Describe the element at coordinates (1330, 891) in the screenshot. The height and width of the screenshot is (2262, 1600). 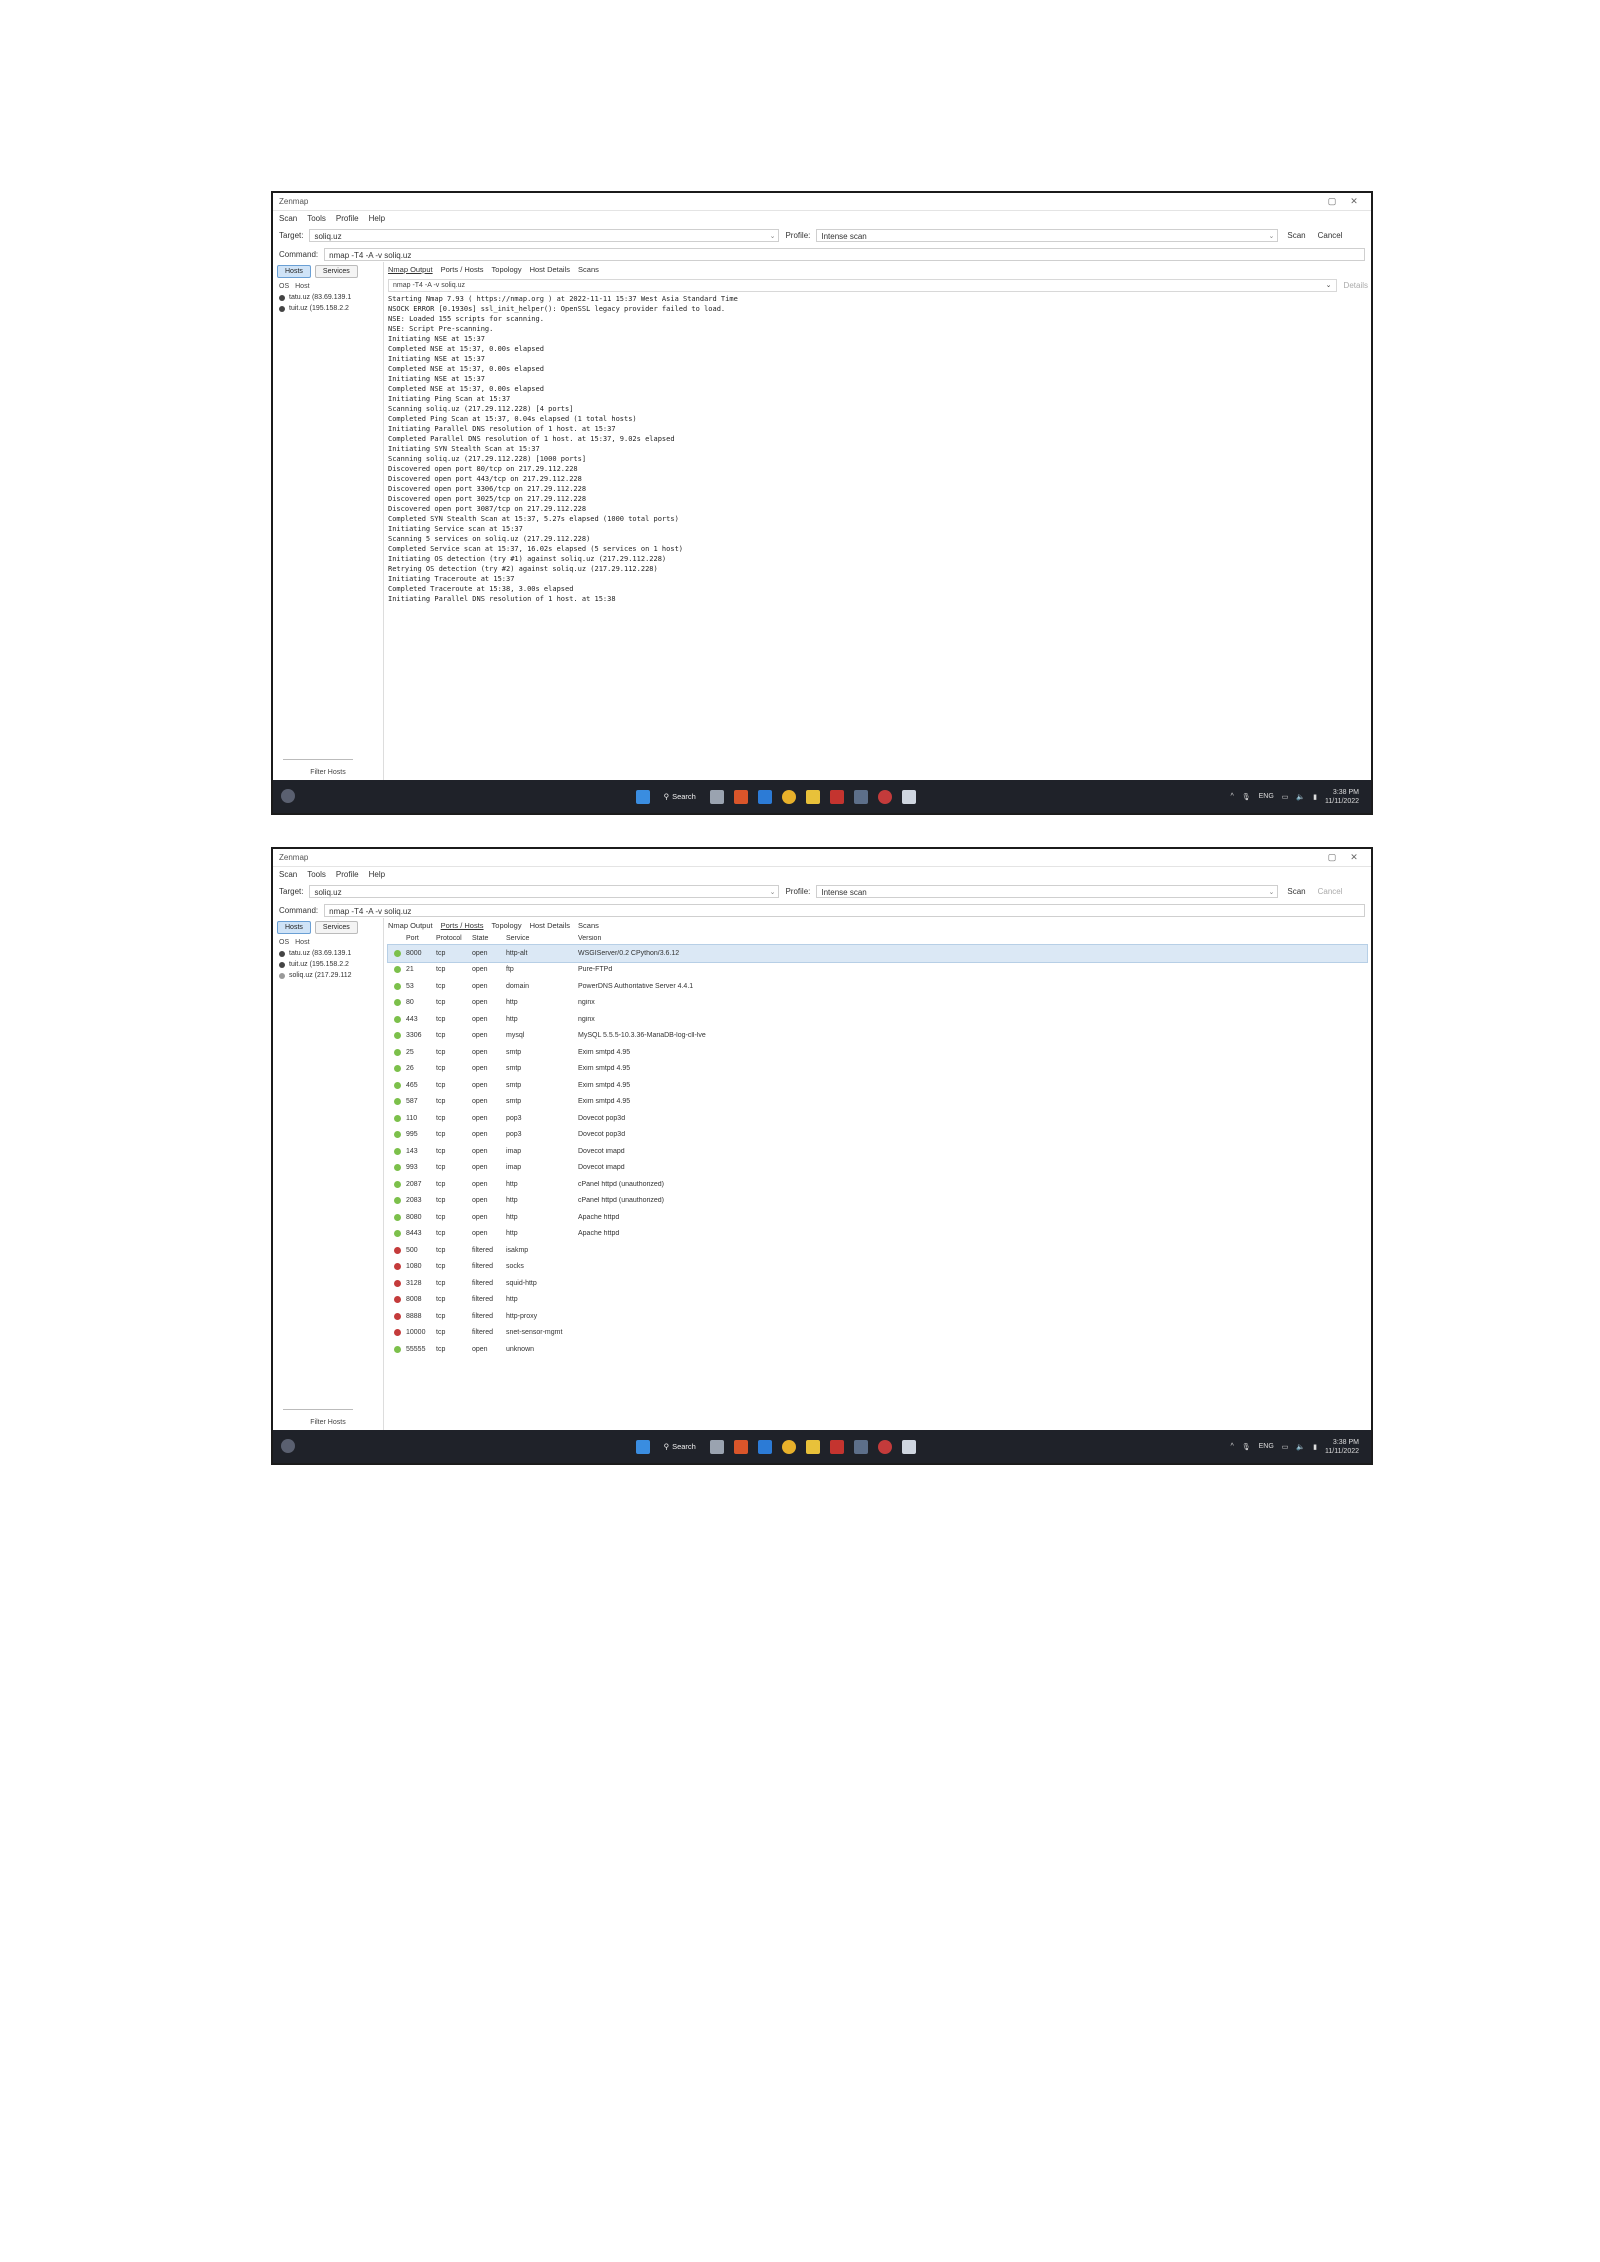
I see `cancel-button: Cancel` at that location.